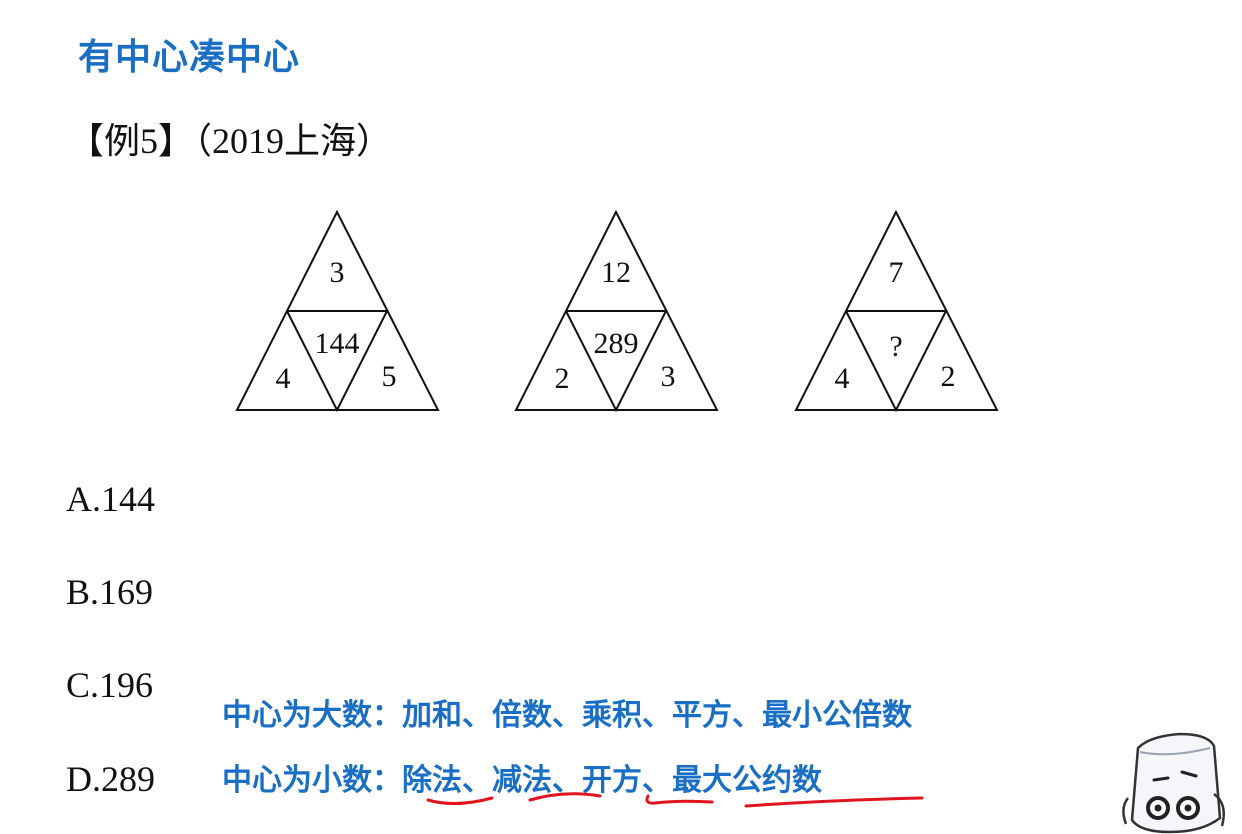 The height and width of the screenshot is (834, 1242). I want to click on mascot-icon, so click(1173, 783).